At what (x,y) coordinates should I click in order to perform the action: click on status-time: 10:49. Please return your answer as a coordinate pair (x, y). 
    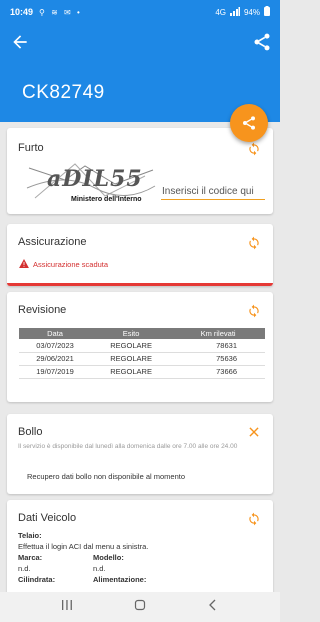
    Looking at the image, I should click on (22, 12).